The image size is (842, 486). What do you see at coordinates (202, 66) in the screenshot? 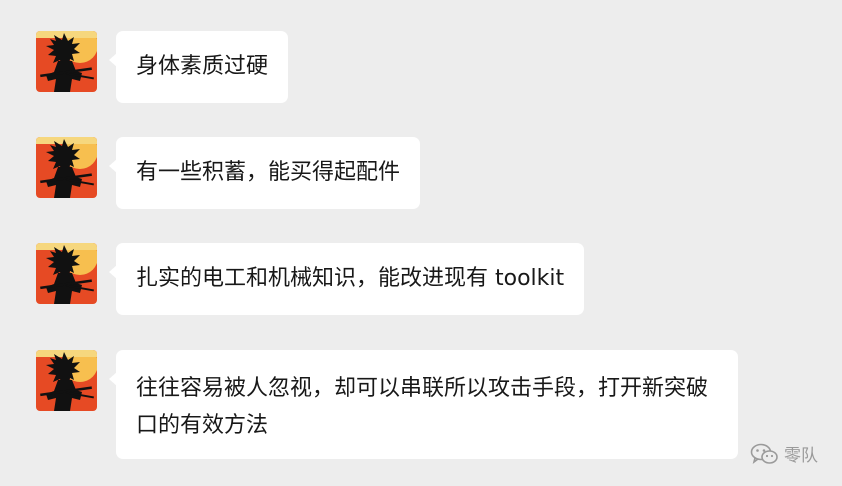
I see `message-text: 身体素质过硬` at bounding box center [202, 66].